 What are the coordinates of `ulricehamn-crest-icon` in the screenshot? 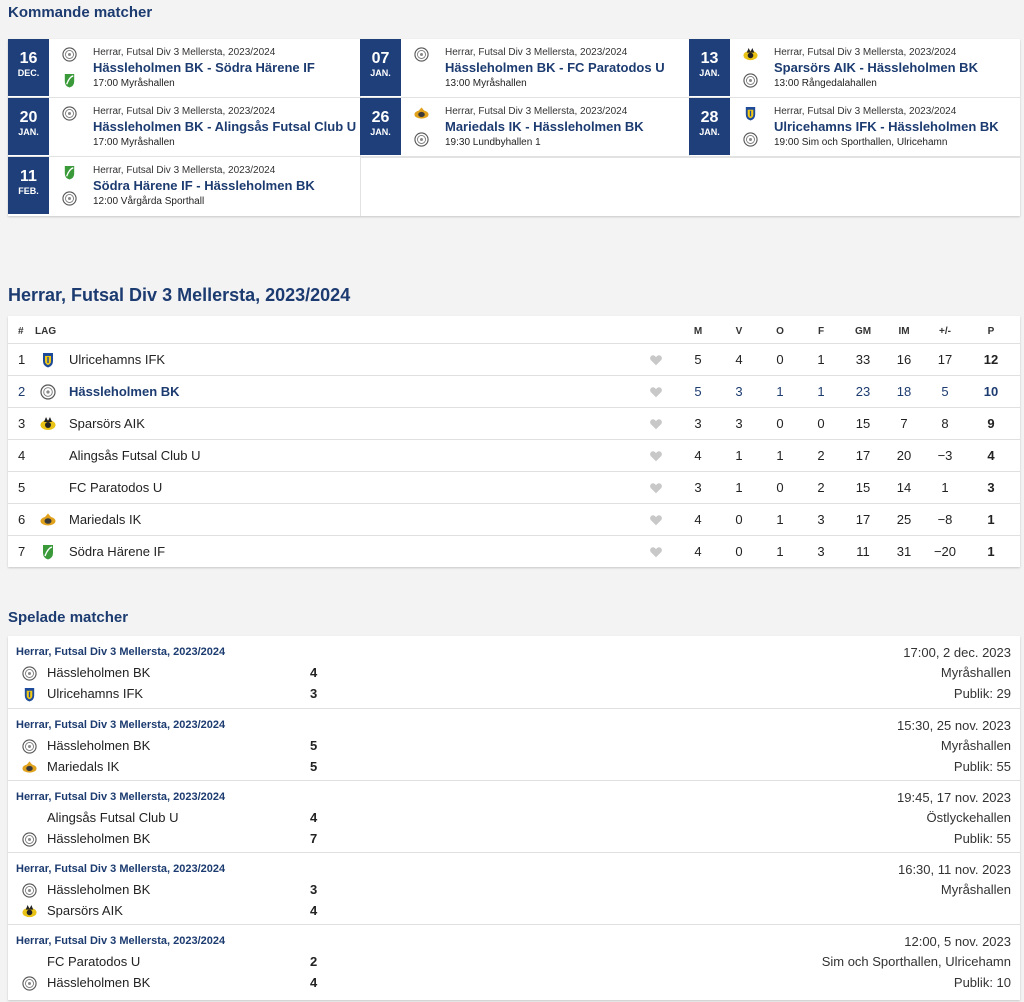 It's located at (29, 694).